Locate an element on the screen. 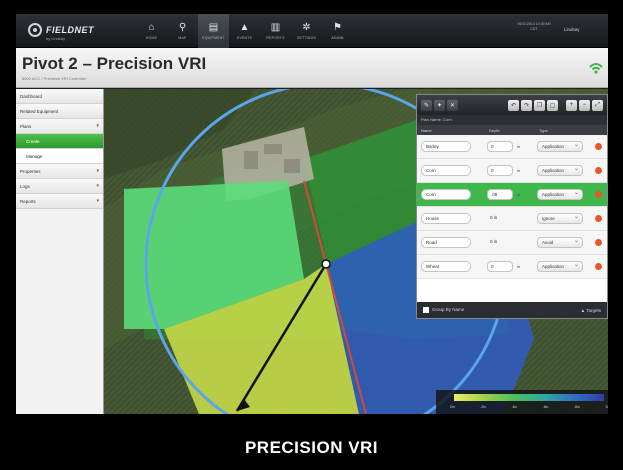 The image size is (623, 470). user-menu: Lindsay is located at coordinates (572, 29).